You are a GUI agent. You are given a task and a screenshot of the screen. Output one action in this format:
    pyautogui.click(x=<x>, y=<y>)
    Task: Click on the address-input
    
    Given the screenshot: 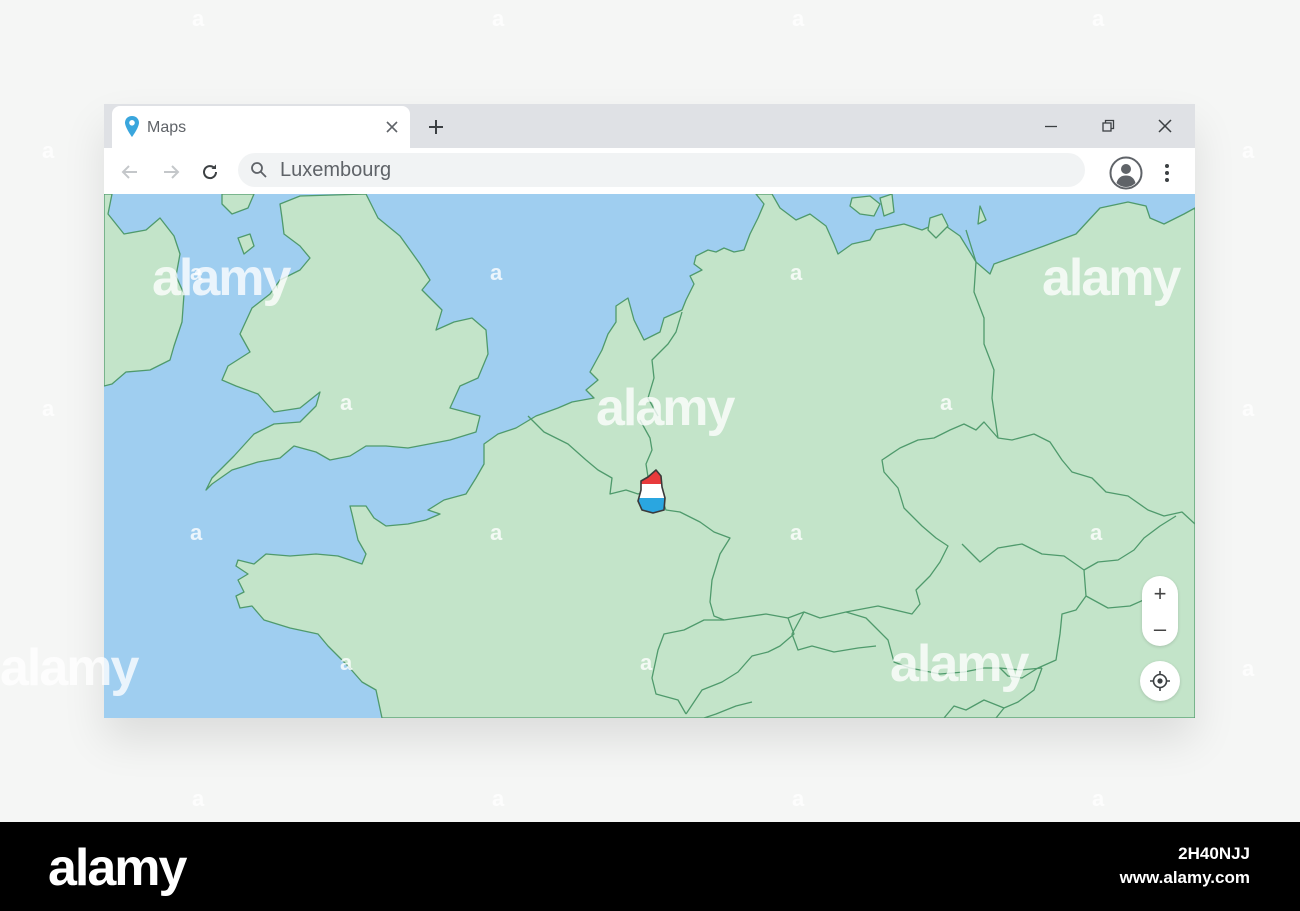 What is the action you would take?
    pyautogui.click(x=670, y=170)
    